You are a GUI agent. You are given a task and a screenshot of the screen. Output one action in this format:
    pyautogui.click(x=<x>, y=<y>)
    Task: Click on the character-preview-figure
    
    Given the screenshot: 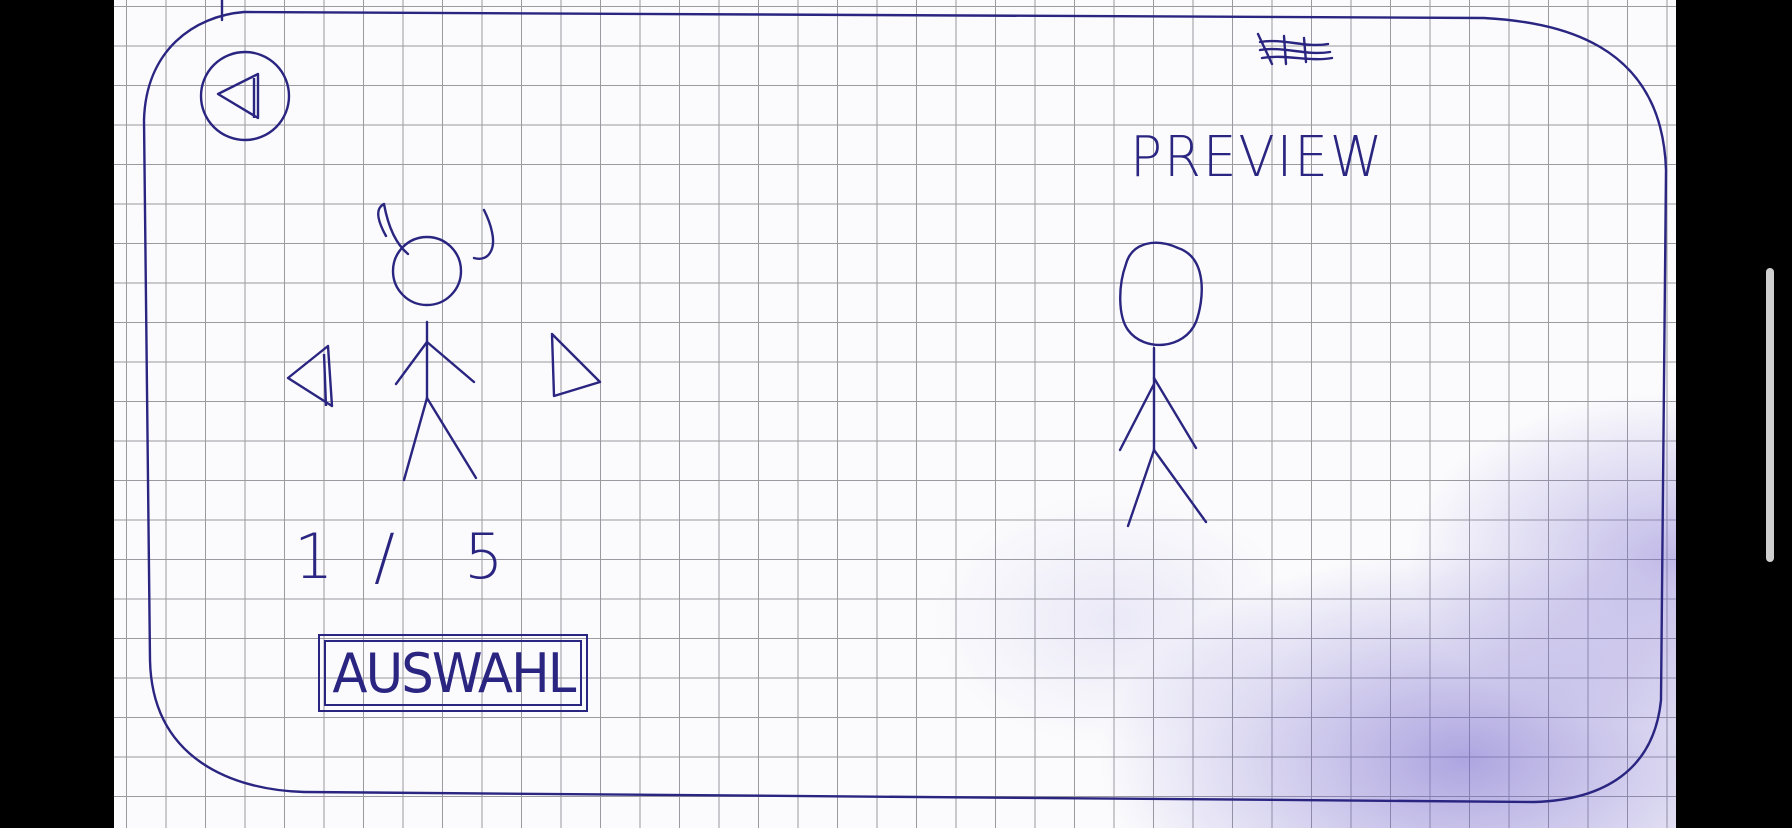 What is the action you would take?
    pyautogui.click(x=1163, y=384)
    